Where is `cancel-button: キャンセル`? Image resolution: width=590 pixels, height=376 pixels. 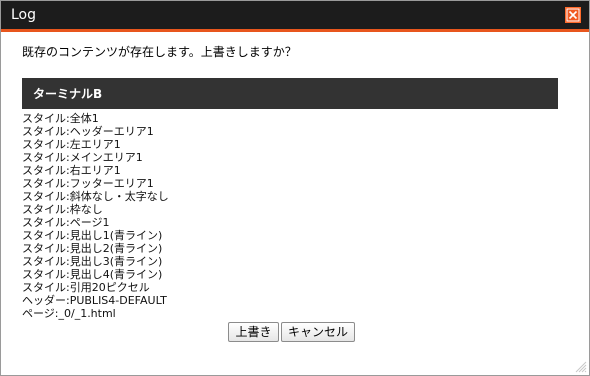
cancel-button: キャンセル is located at coordinates (318, 332).